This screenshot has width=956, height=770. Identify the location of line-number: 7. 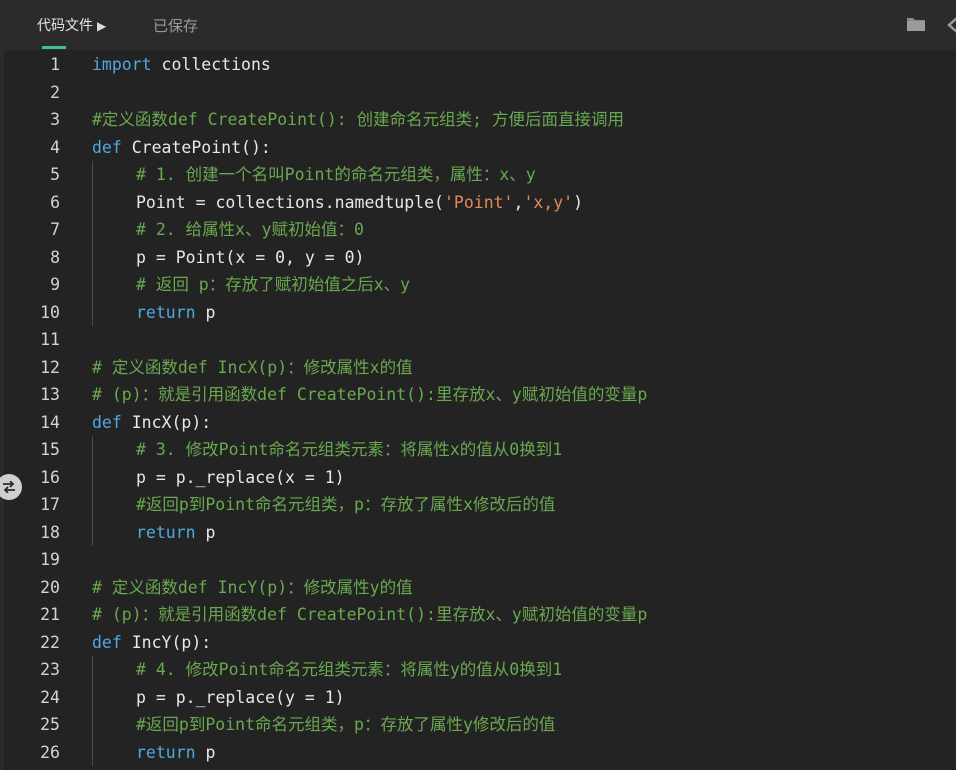
(55, 229).